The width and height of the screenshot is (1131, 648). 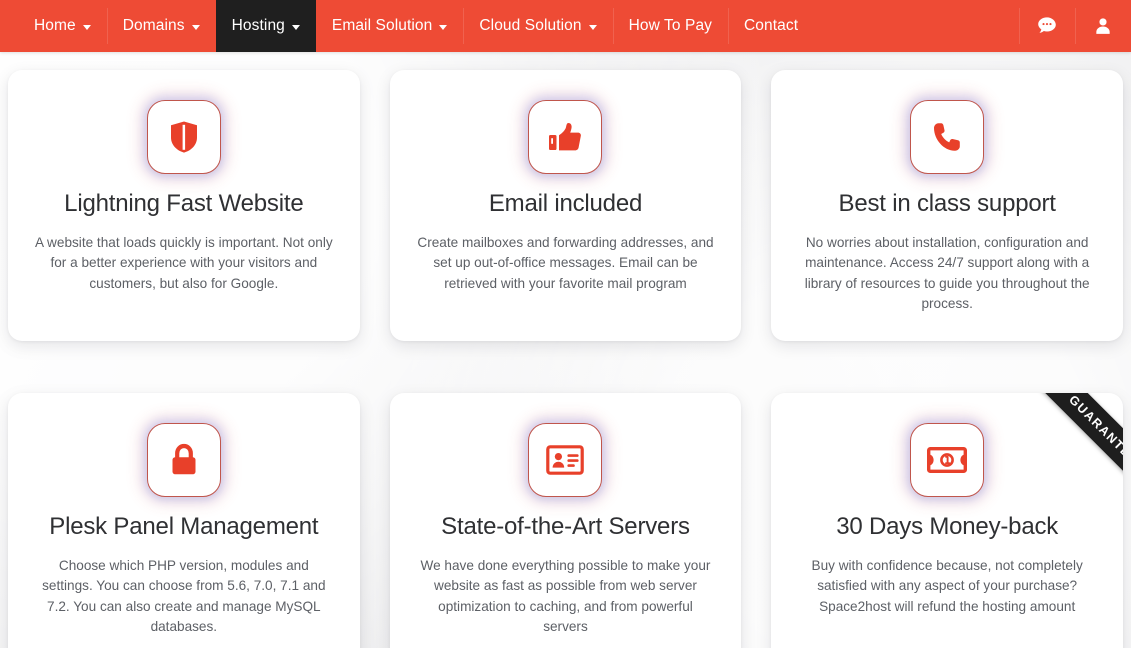 I want to click on nav-item-email-solution: Email Solution, so click(x=389, y=26).